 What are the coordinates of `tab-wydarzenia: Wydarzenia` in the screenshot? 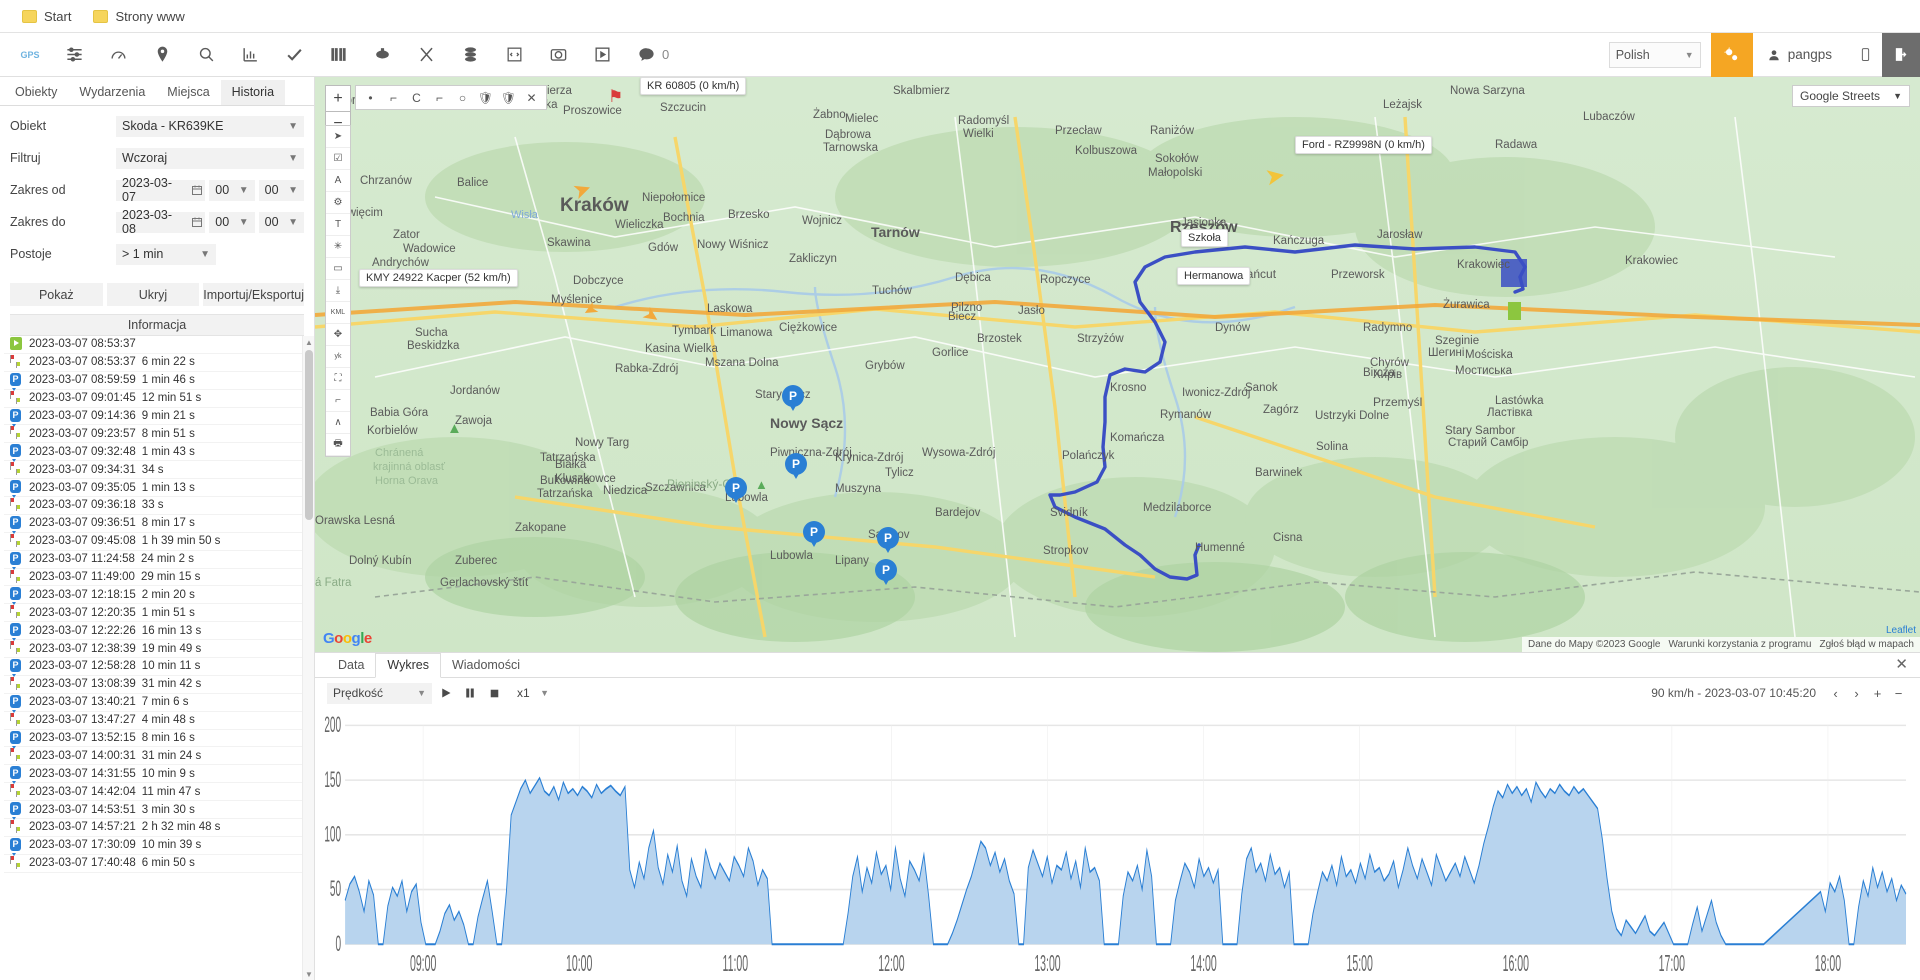 It's located at (112, 92).